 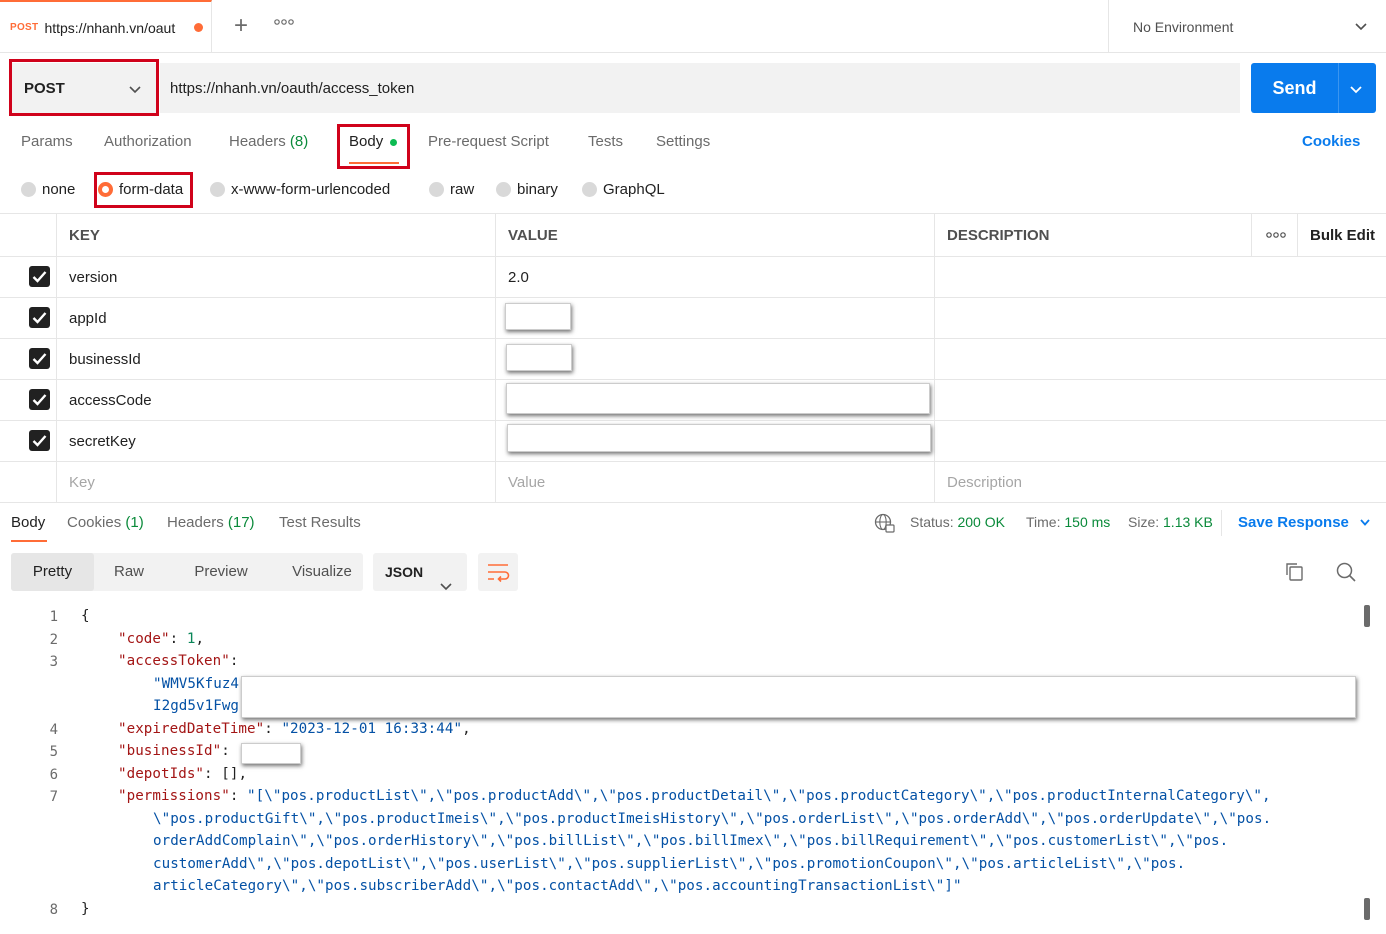 What do you see at coordinates (1247, 26) in the screenshot?
I see `environment-select: No Environment` at bounding box center [1247, 26].